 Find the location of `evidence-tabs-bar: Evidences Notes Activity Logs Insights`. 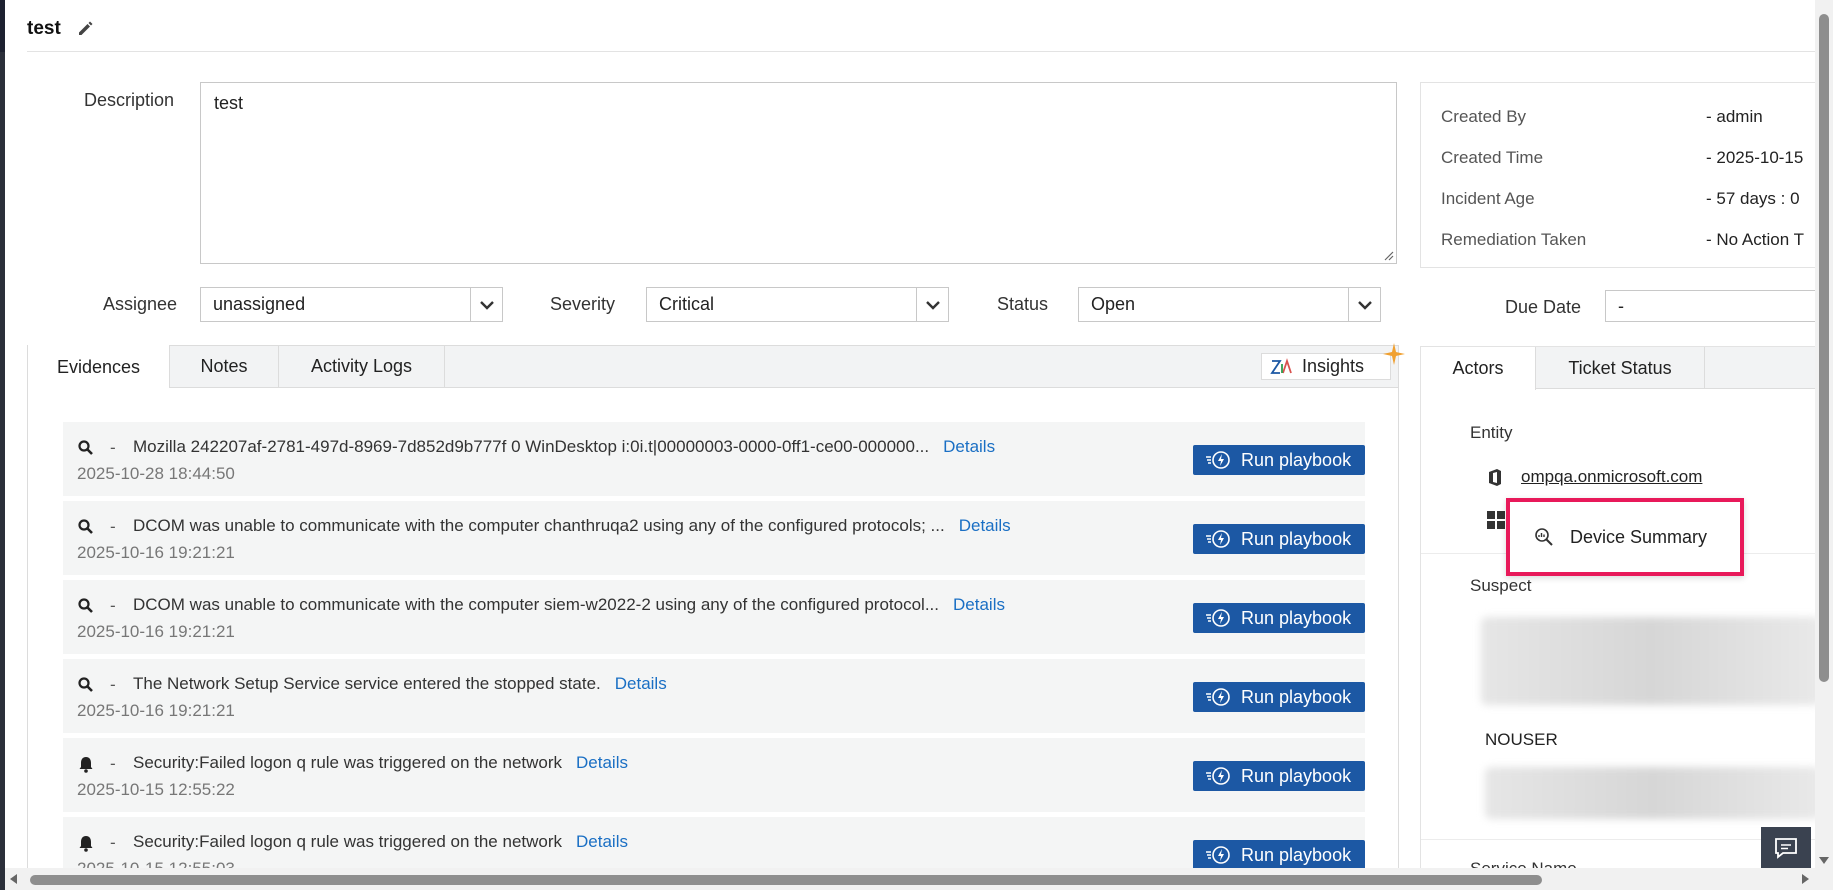

evidence-tabs-bar: Evidences Notes Activity Logs Insights is located at coordinates (716, 366).